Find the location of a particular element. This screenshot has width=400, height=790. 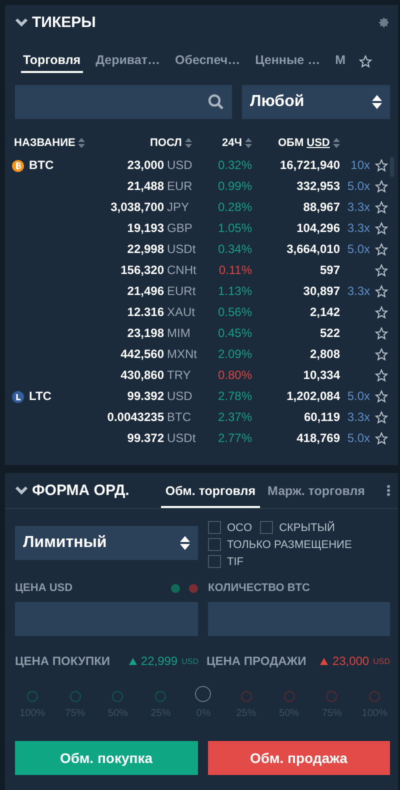

volume-value: 104,296 is located at coordinates (318, 228).